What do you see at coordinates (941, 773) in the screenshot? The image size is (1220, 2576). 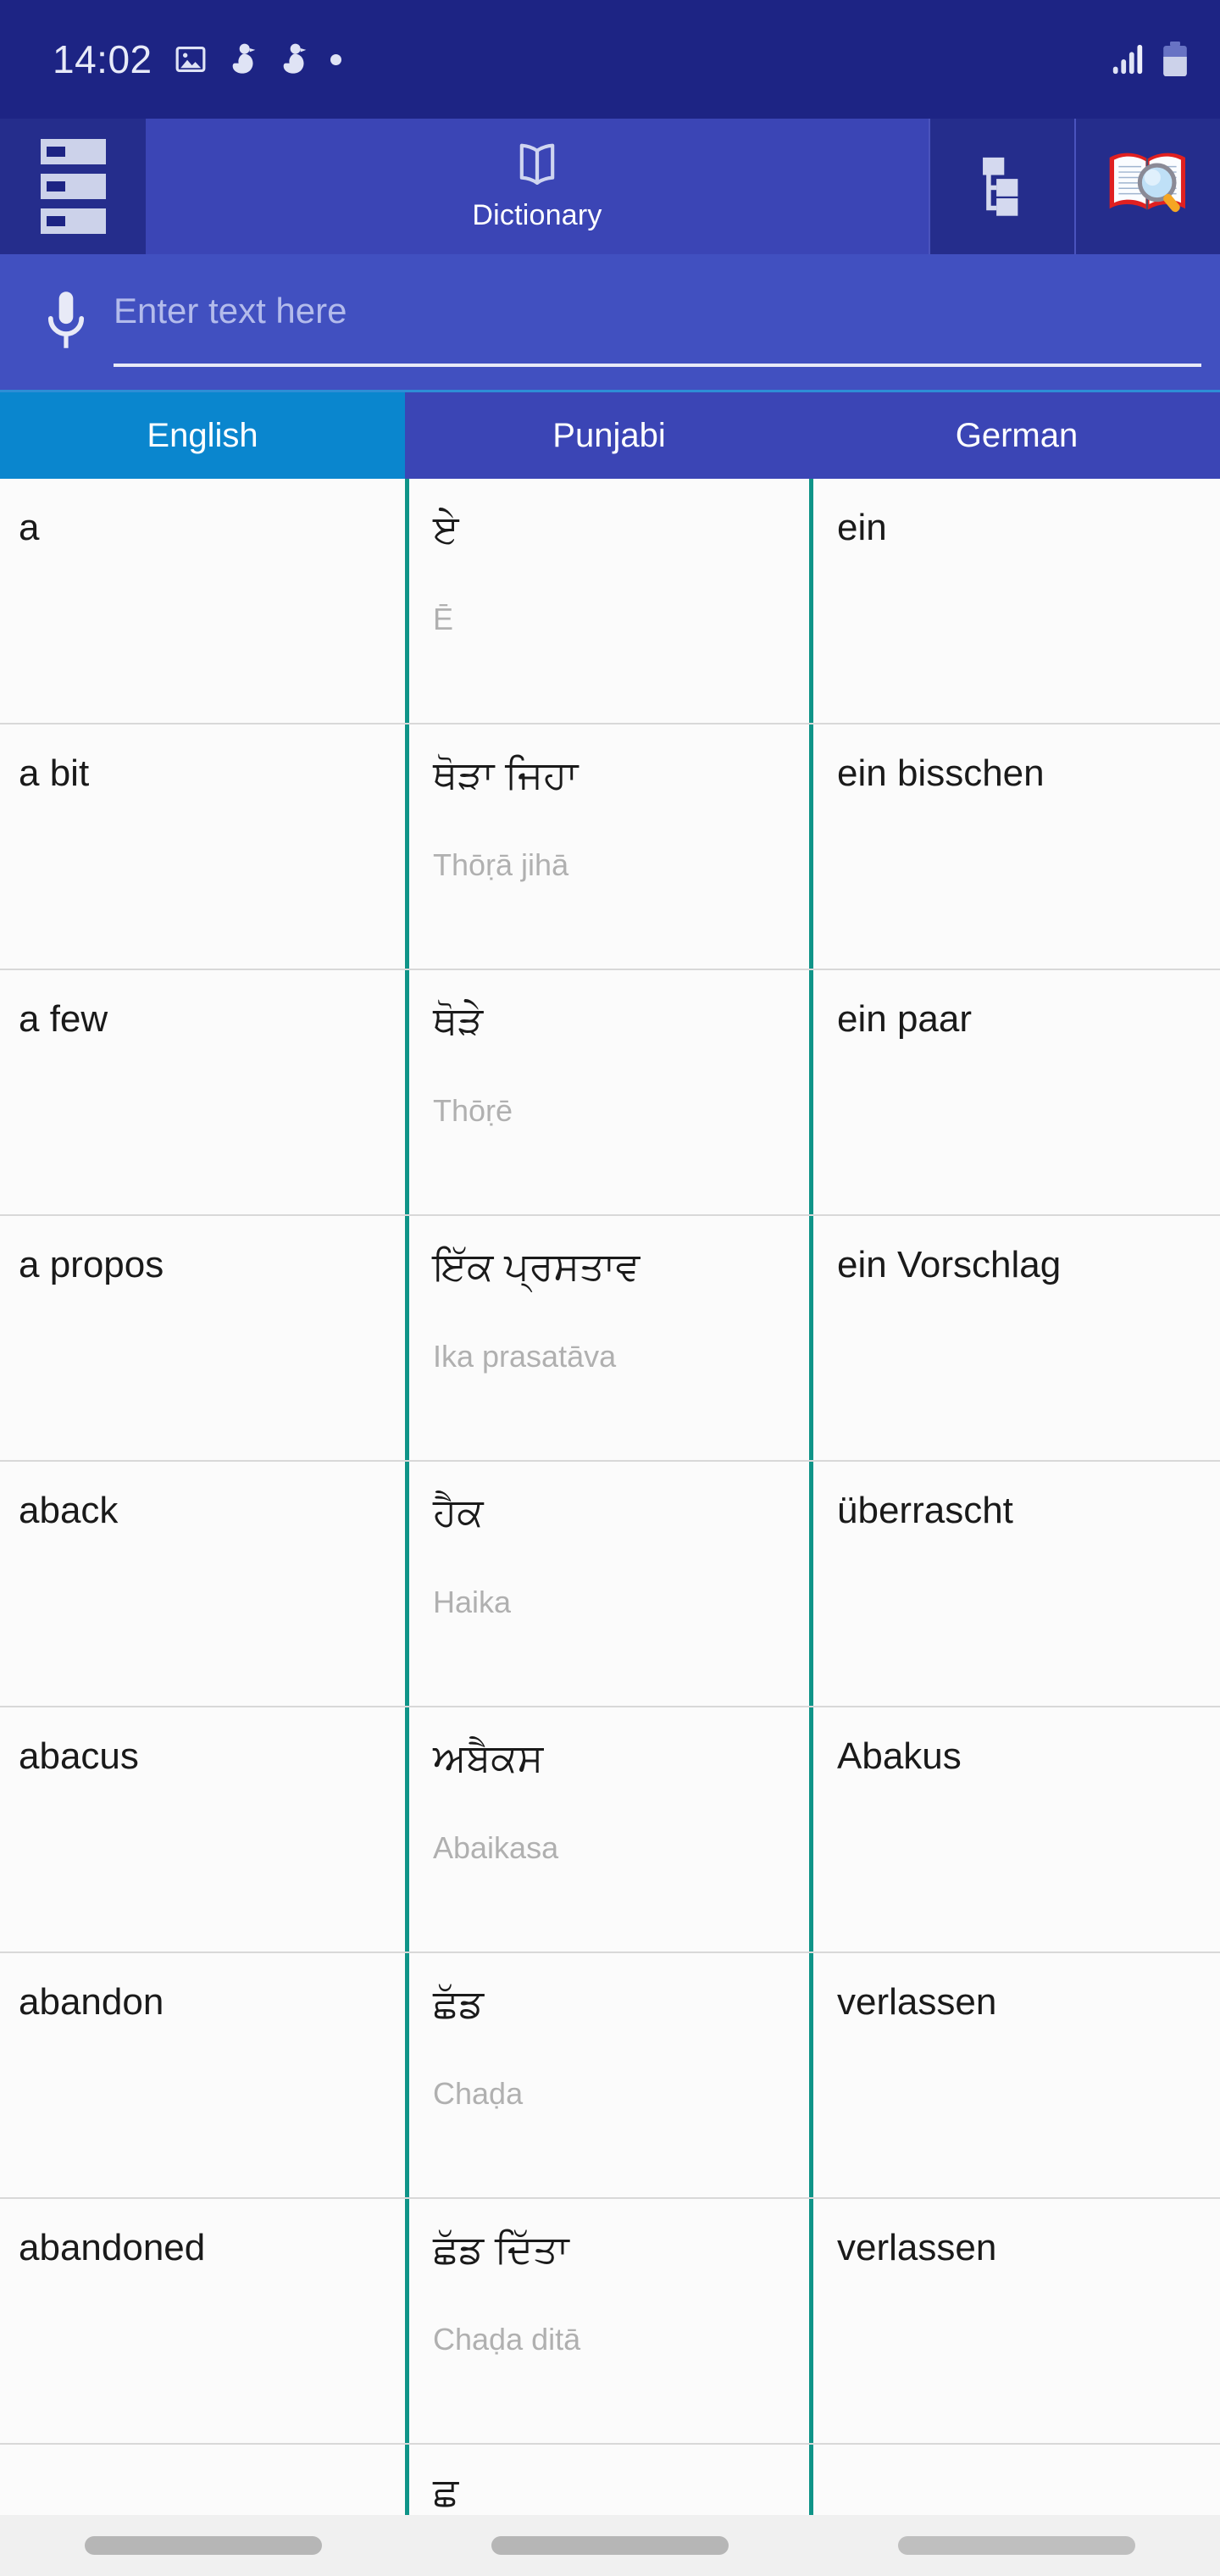 I see `term-german: ein bisschen` at bounding box center [941, 773].